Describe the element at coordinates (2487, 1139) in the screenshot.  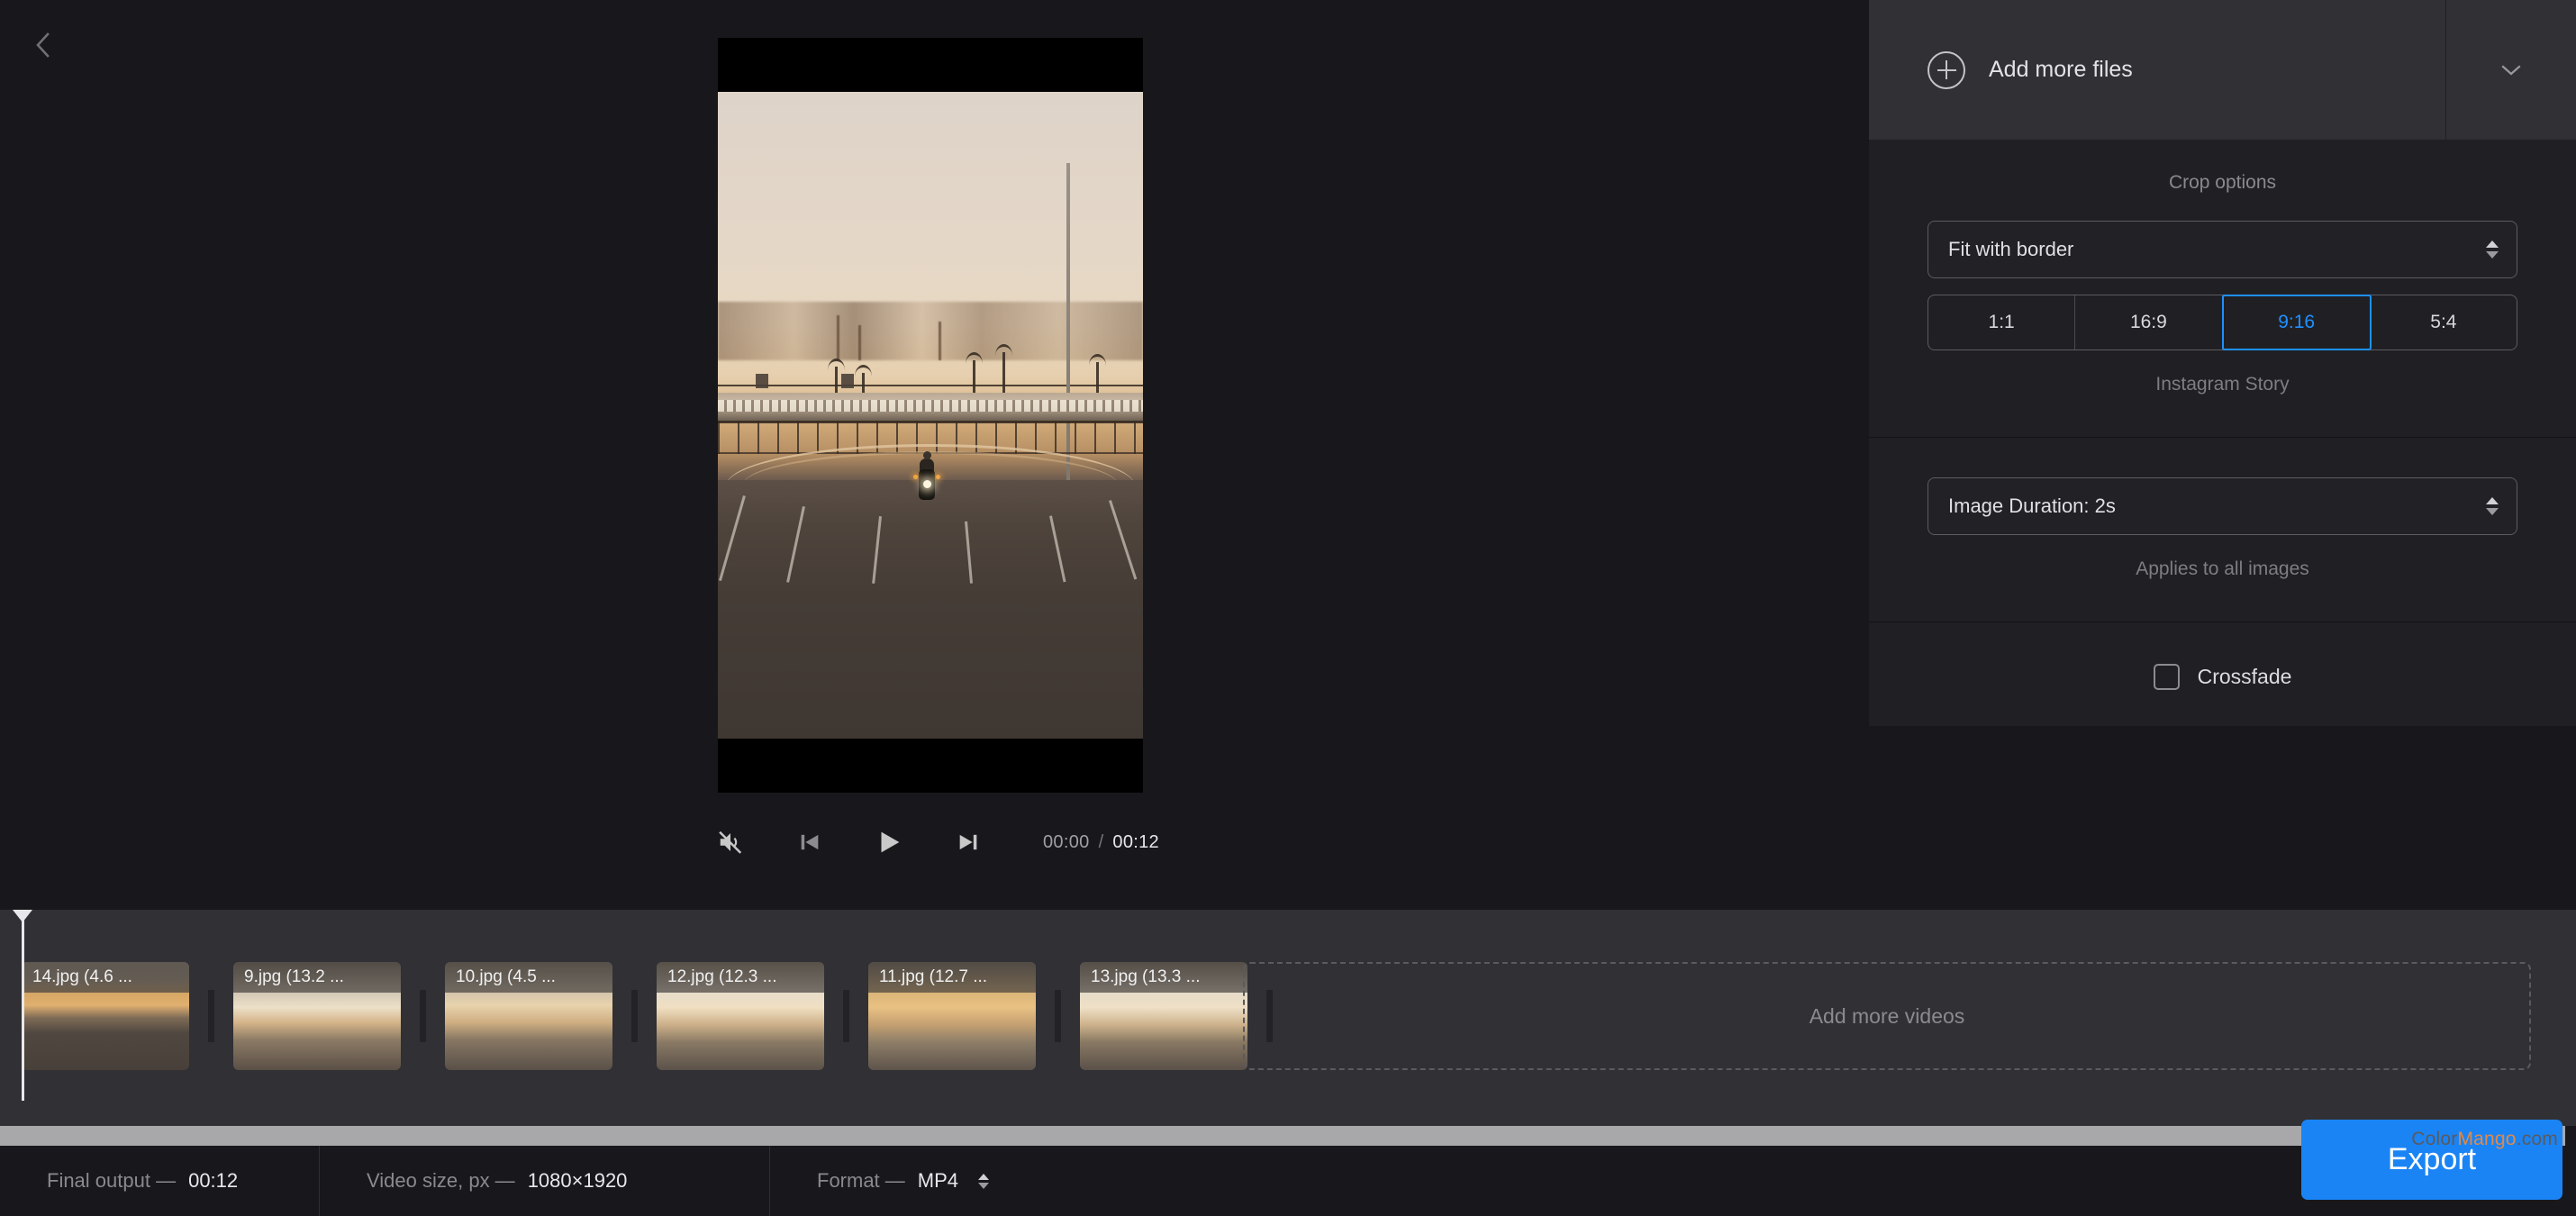
I see `watermark-part-mango: Mango` at that location.